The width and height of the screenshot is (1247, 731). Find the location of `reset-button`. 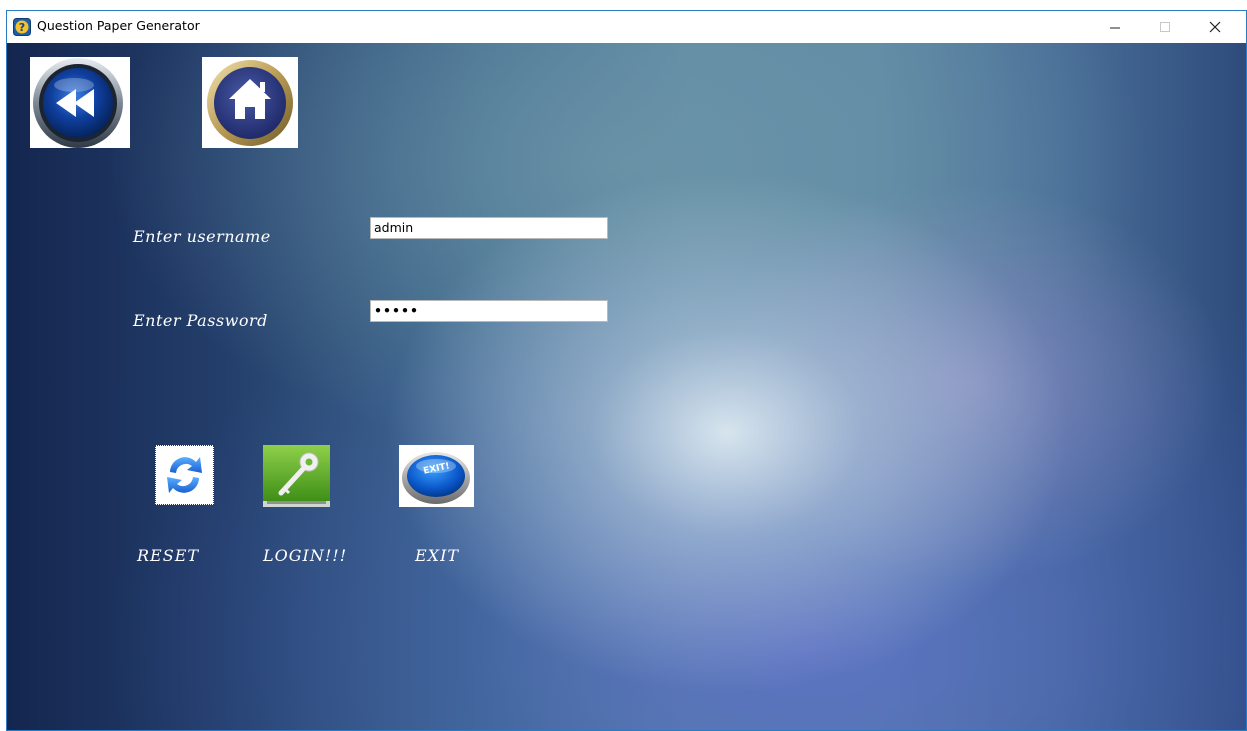

reset-button is located at coordinates (184, 475).